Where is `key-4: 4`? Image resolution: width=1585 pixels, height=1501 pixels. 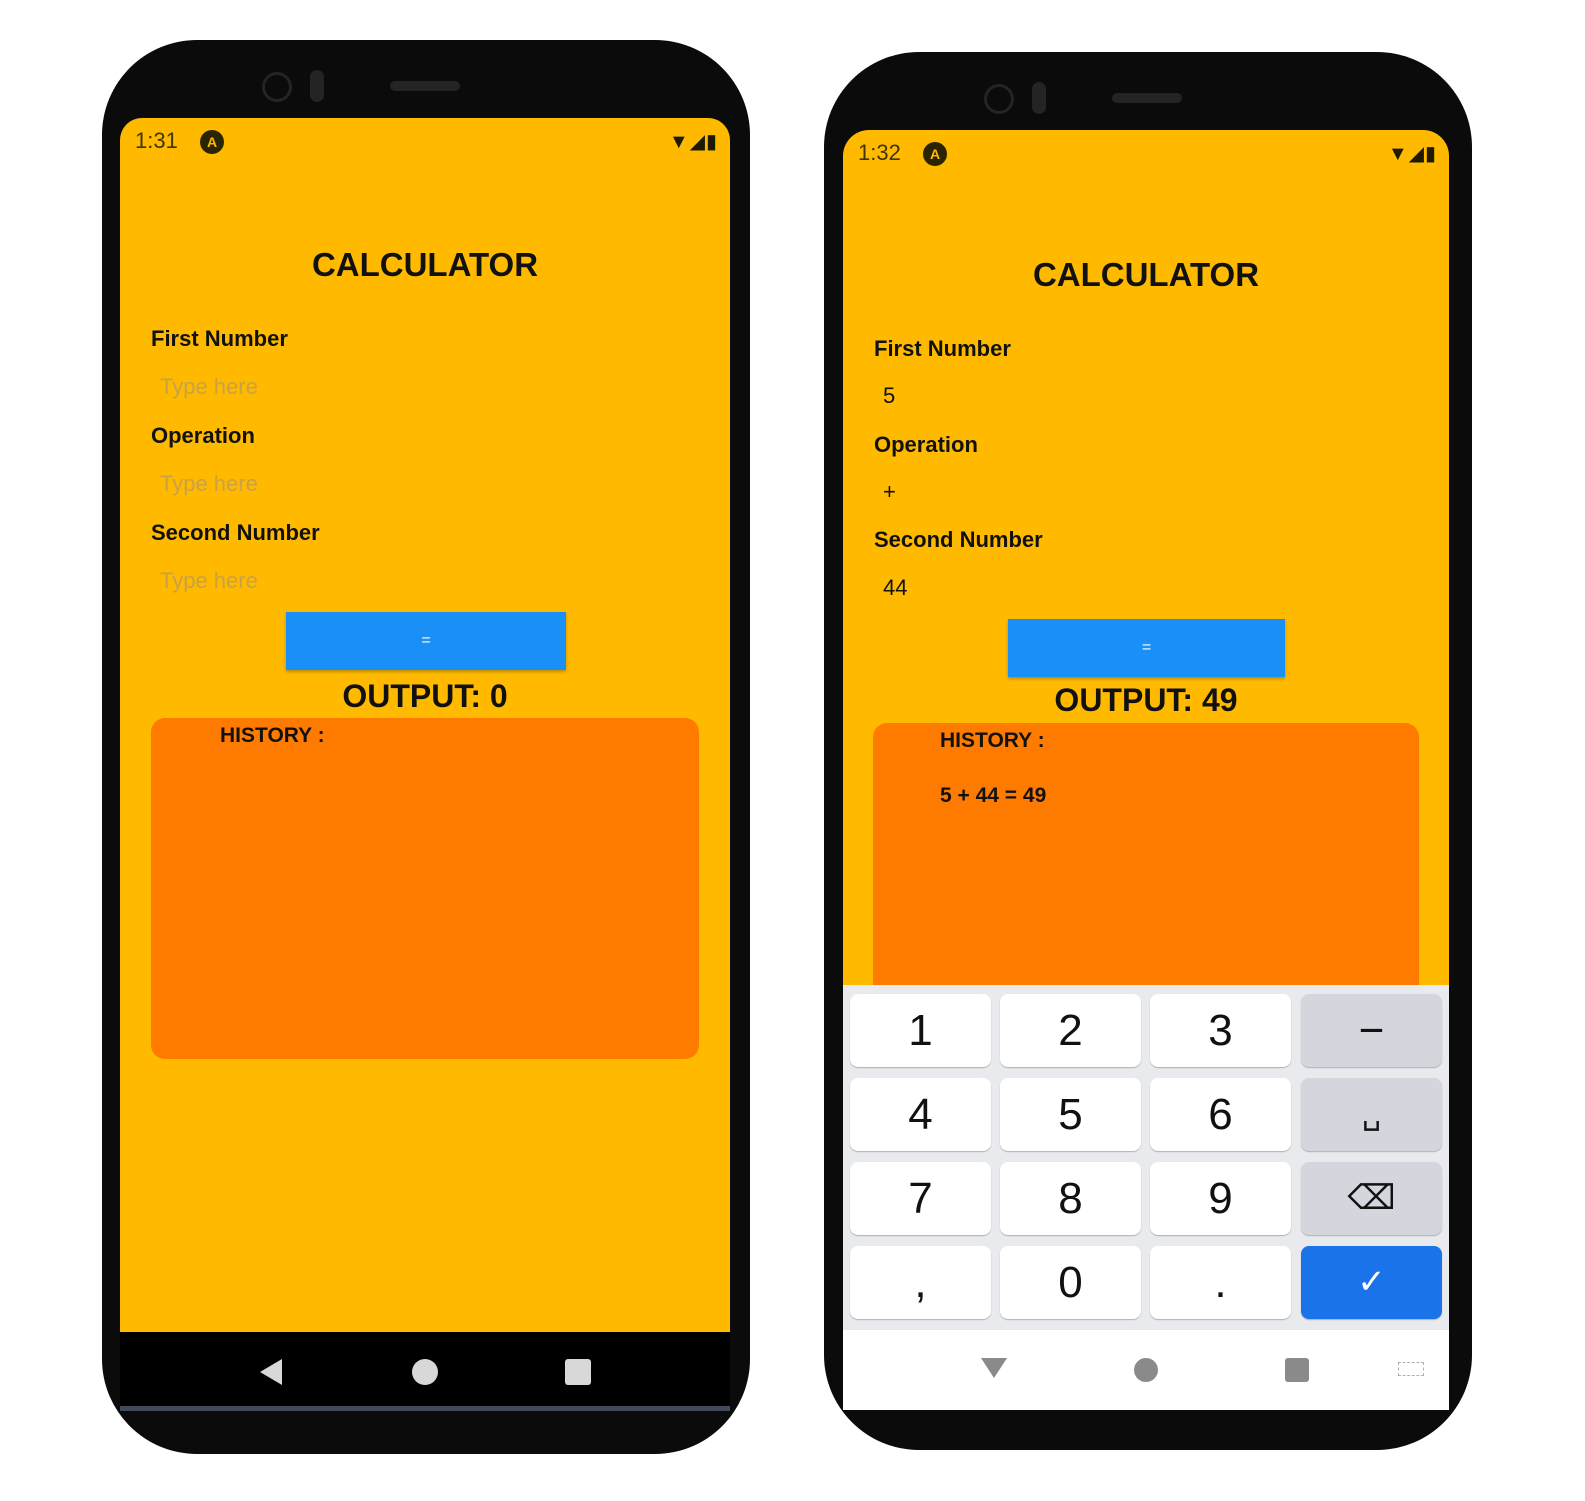 key-4: 4 is located at coordinates (920, 1114).